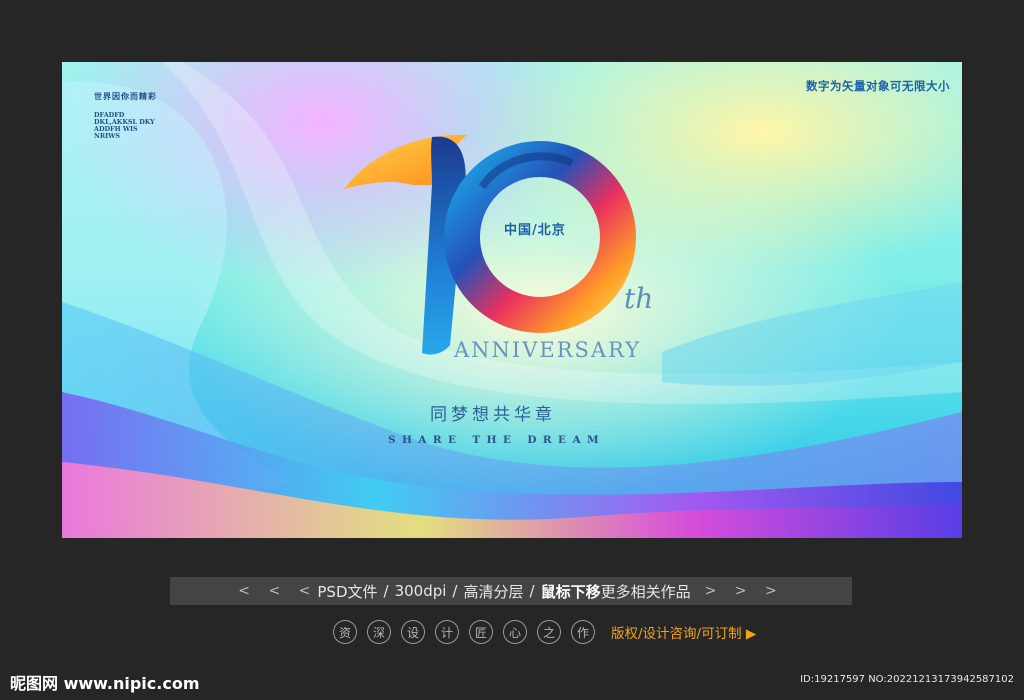  Describe the element at coordinates (548, 350) in the screenshot. I see `anniversary-heading: ANNIVERSARY` at that location.